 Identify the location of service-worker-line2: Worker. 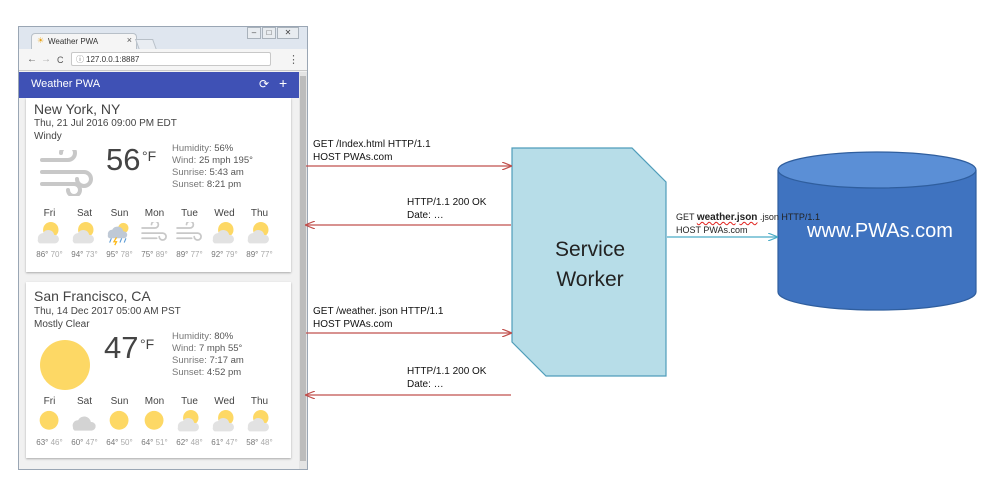
(590, 279).